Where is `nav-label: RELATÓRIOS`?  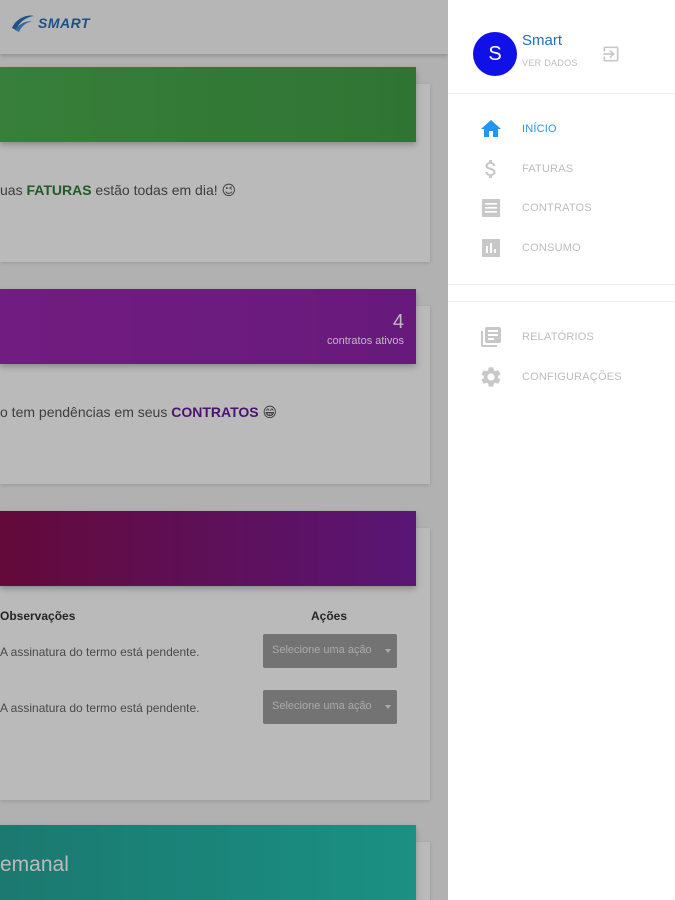 nav-label: RELATÓRIOS is located at coordinates (558, 337).